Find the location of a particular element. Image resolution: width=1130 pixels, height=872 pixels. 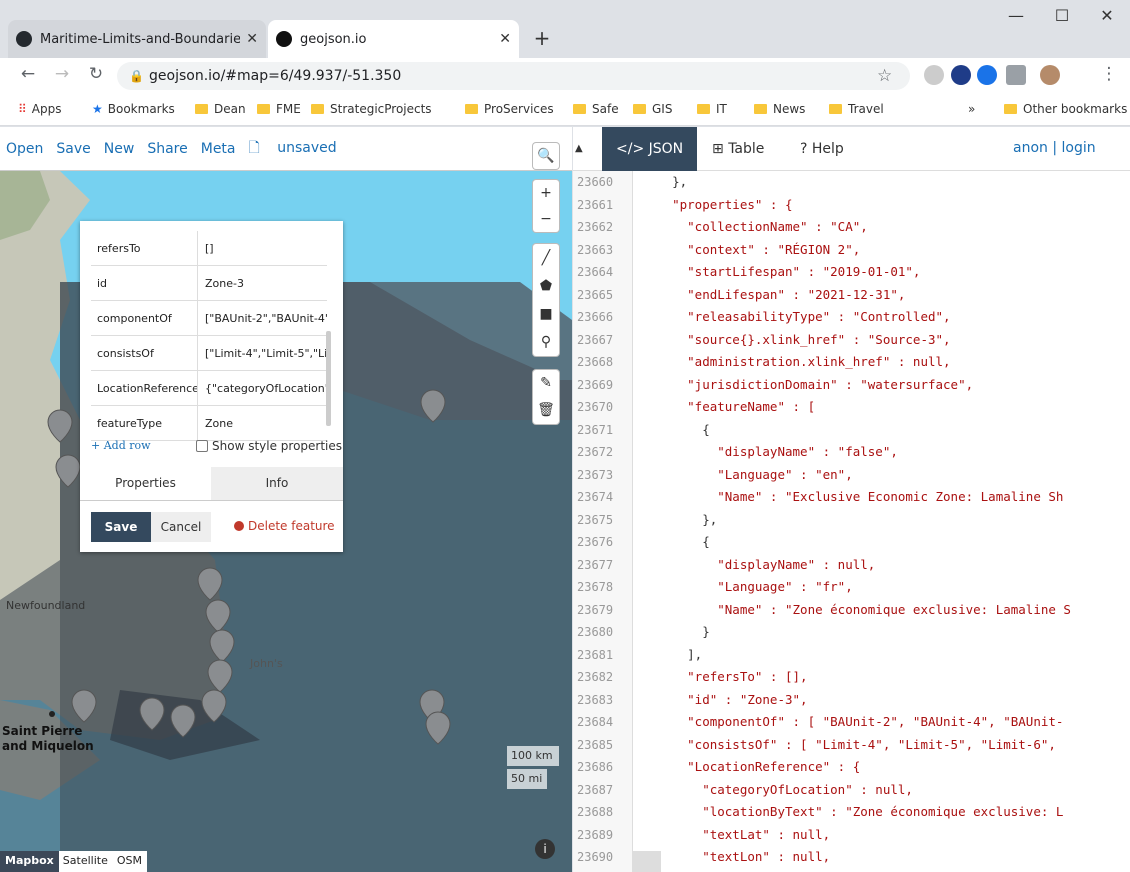

draw-tools: ╱ ⬟ ■ ⚲ is located at coordinates (546, 300).